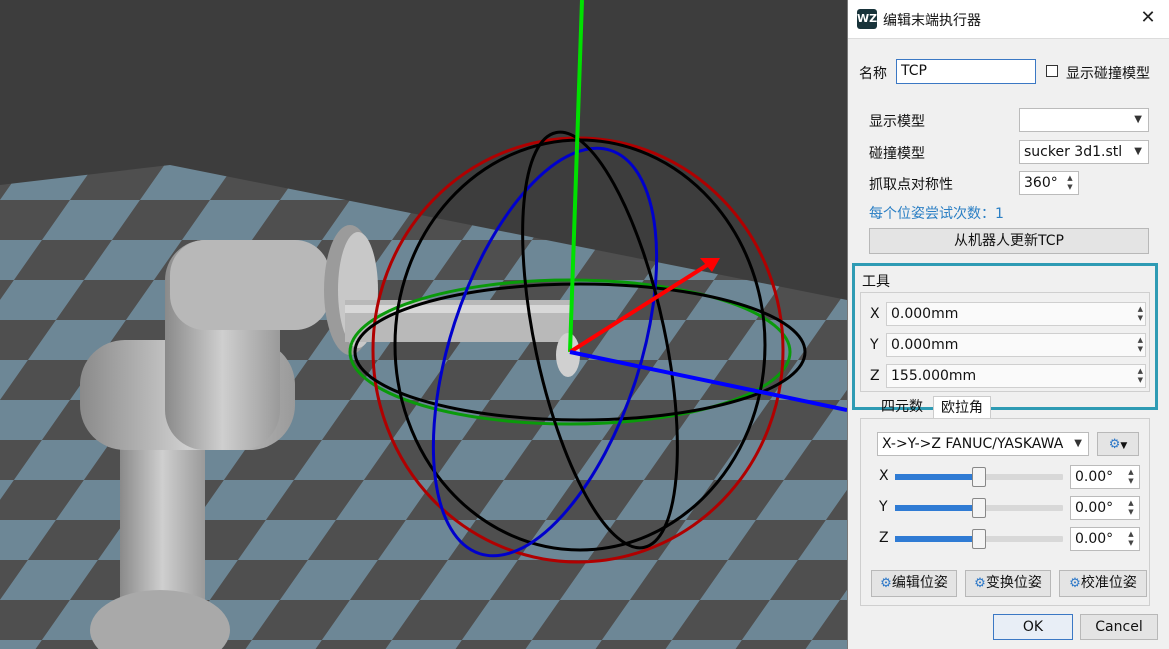 This screenshot has width=1169, height=649. Describe the element at coordinates (932, 21) in the screenshot. I see `dialog-title: 编辑末端执行器` at that location.